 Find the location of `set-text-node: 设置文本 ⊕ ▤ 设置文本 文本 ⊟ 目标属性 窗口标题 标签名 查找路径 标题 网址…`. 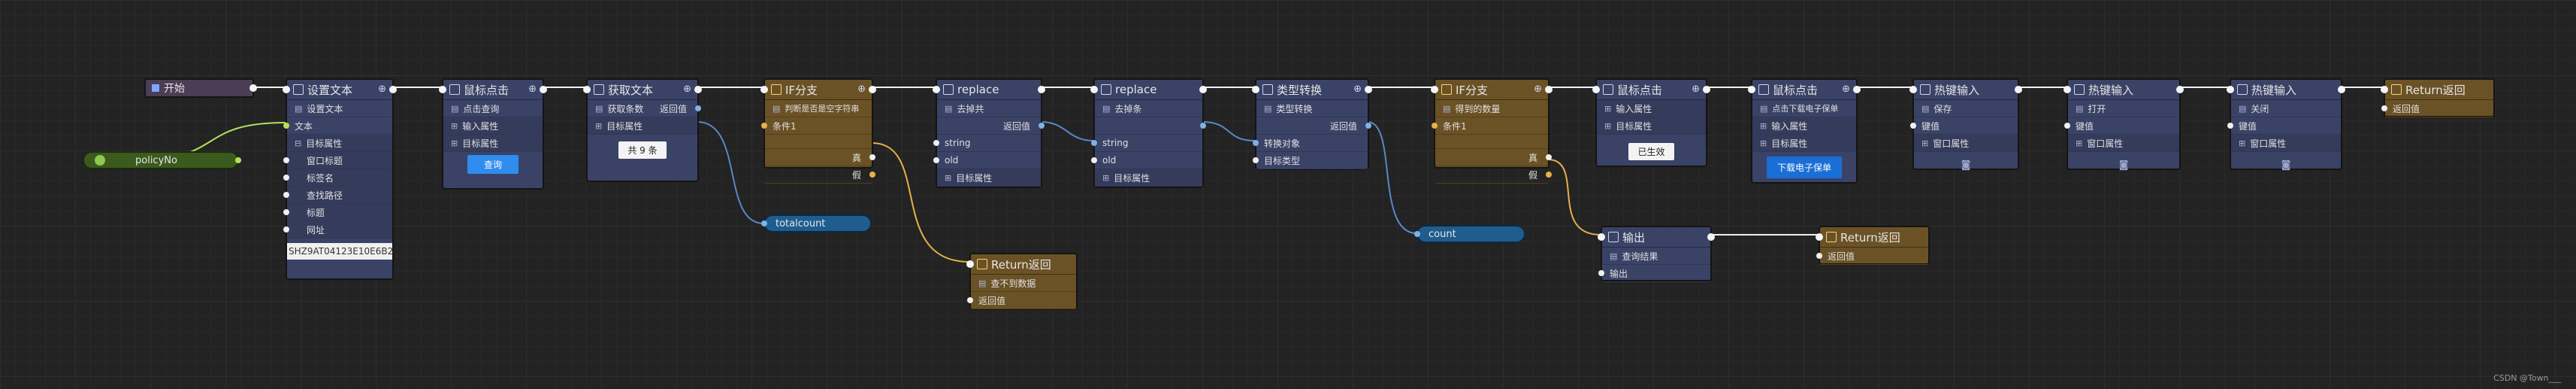

set-text-node: 设置文本 ⊕ ▤ 设置文本 文本 ⊟ 目标属性 窗口标题 标签名 查找路径 标题 网址… is located at coordinates (340, 179).